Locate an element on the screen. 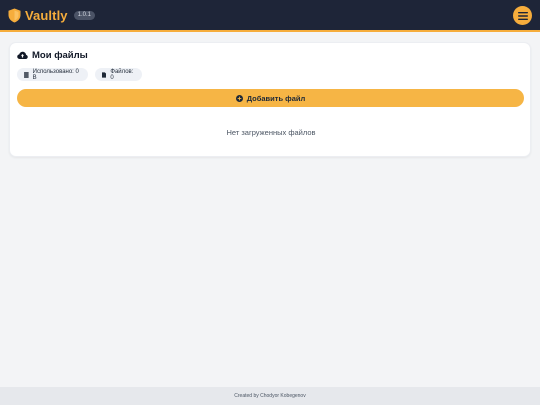  card-header: Мои файлы is located at coordinates (52, 55).